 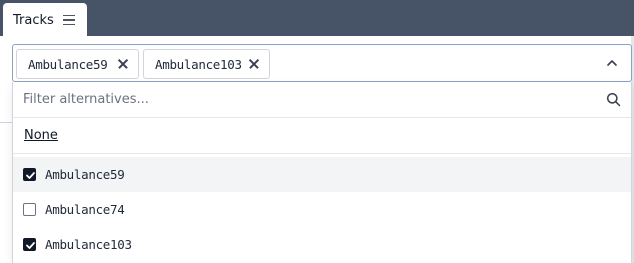 I want to click on filter-row, so click(x=322, y=100).